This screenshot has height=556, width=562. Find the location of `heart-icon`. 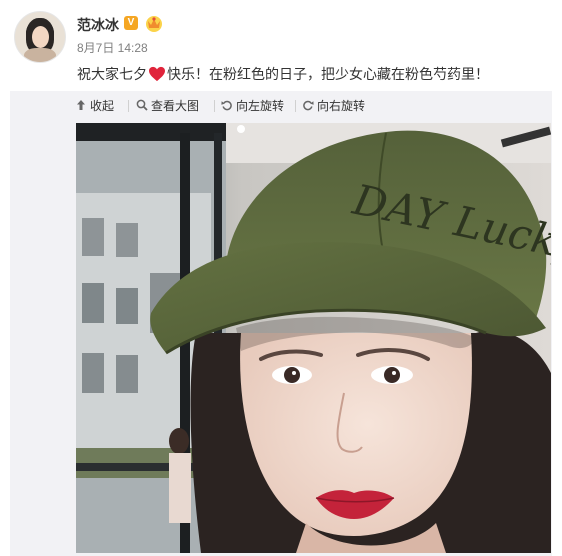

heart-icon is located at coordinates (157, 74).